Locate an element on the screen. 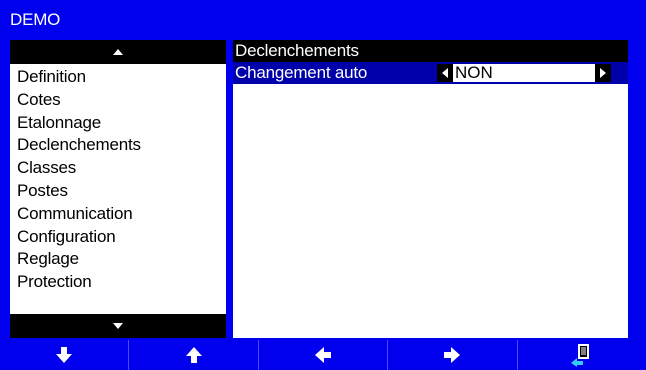  menu-item-postes: Postes is located at coordinates (79, 191).